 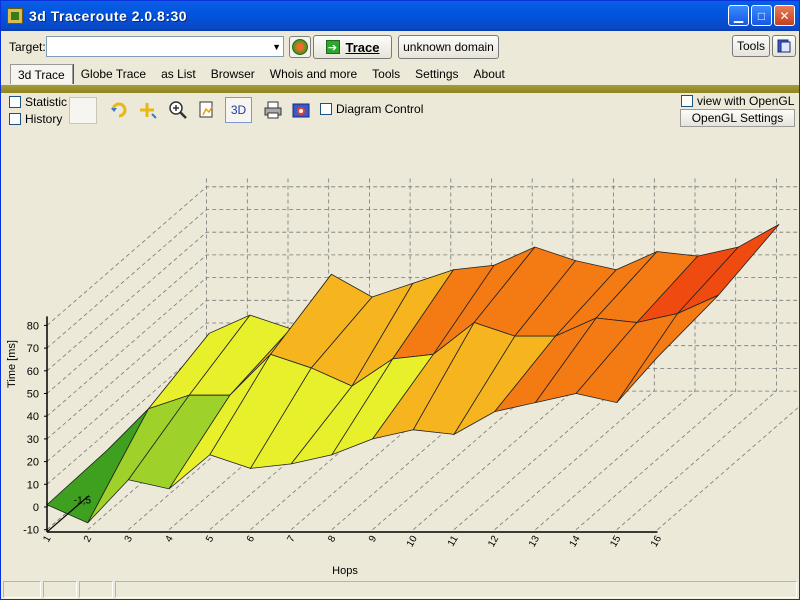 What do you see at coordinates (238, 110) in the screenshot?
I see `3d-view-button: 3D` at bounding box center [238, 110].